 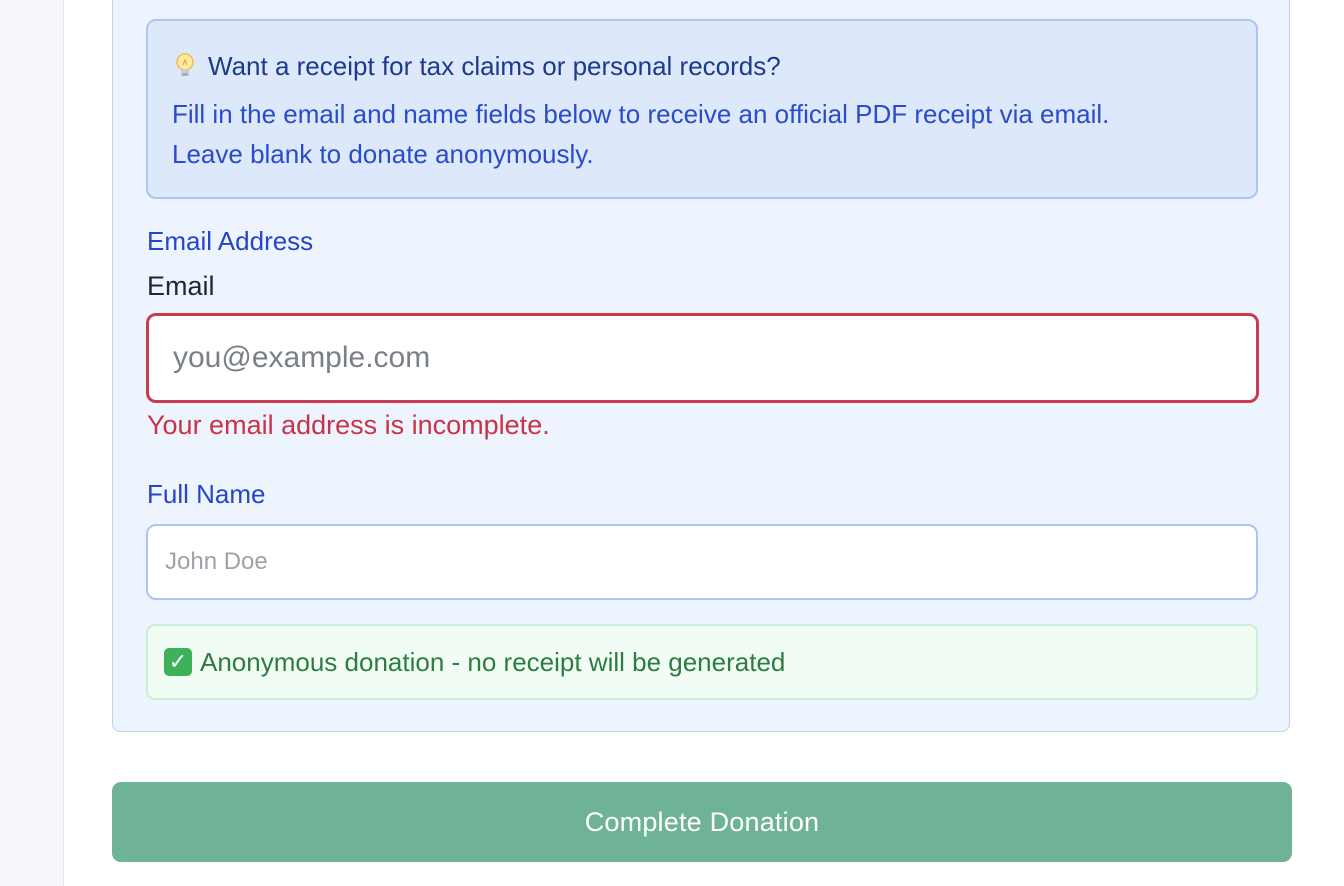 I want to click on lightbulb-icon, so click(x=185, y=66).